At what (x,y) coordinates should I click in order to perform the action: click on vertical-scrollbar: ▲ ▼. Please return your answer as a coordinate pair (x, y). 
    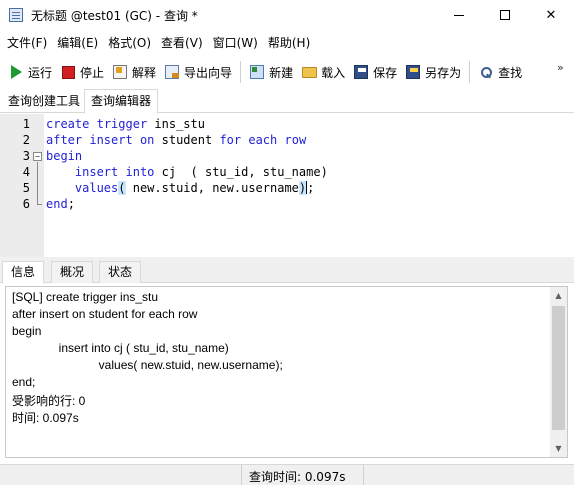
    Looking at the image, I should click on (558, 372).